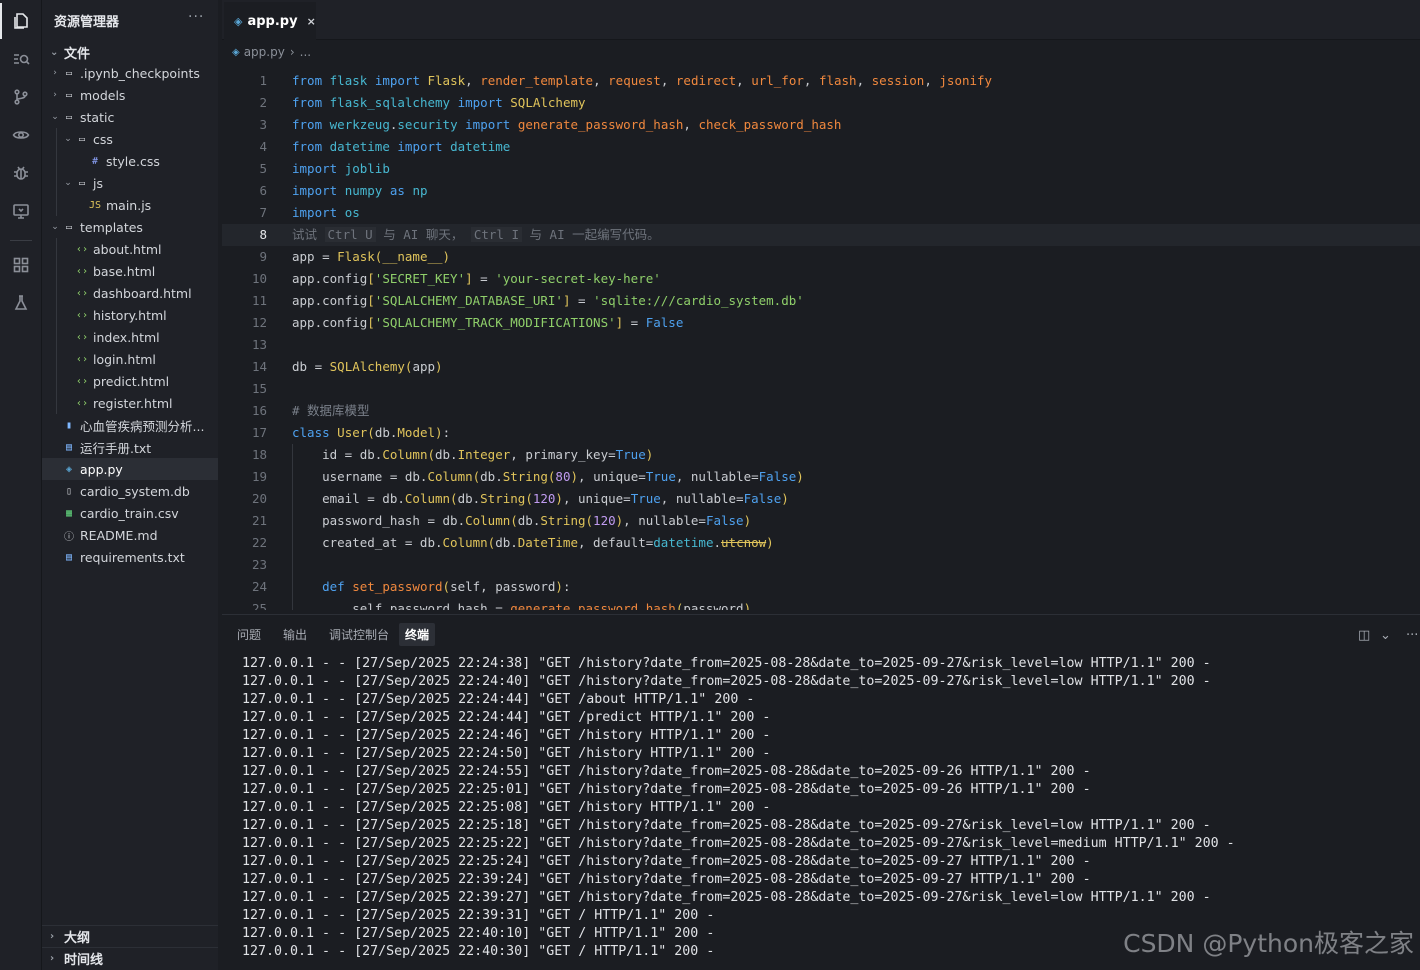 Image resolution: width=1420 pixels, height=970 pixels. I want to click on tree-item-label: base.html, so click(124, 271).